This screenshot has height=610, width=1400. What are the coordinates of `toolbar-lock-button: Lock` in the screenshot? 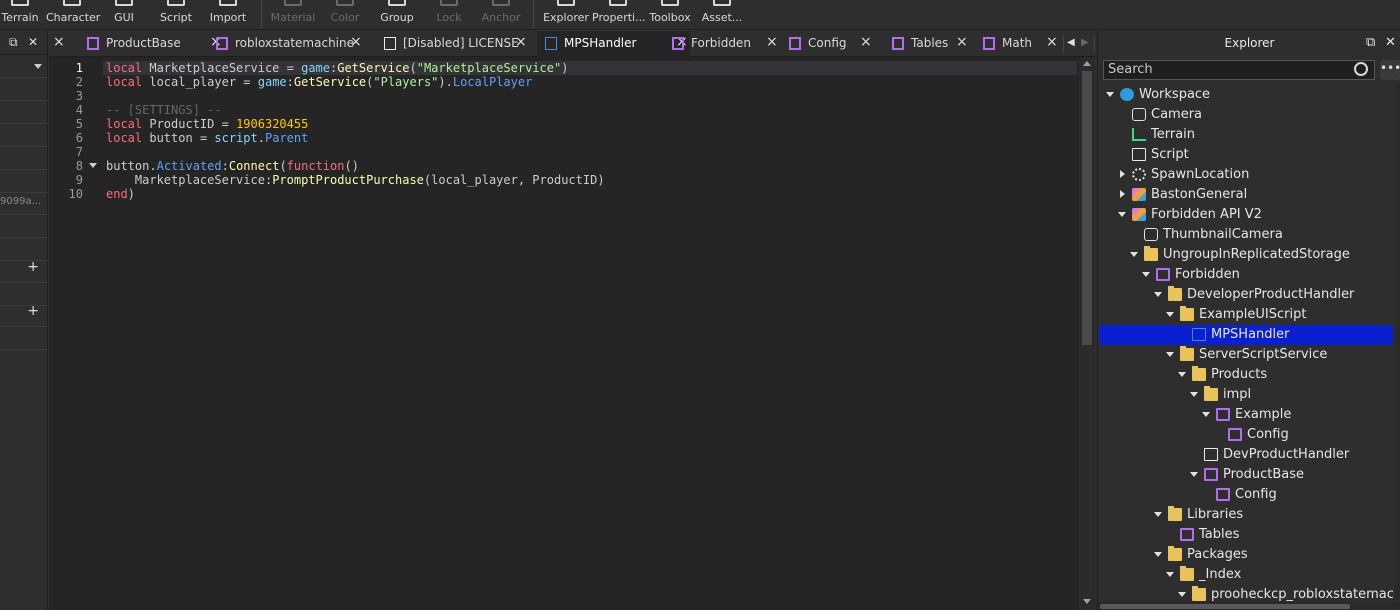 It's located at (449, 15).